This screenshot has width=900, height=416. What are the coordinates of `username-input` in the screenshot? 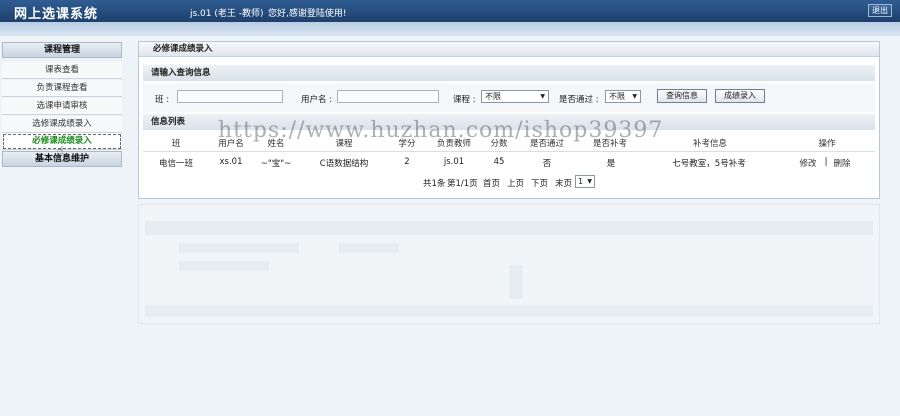 It's located at (388, 96).